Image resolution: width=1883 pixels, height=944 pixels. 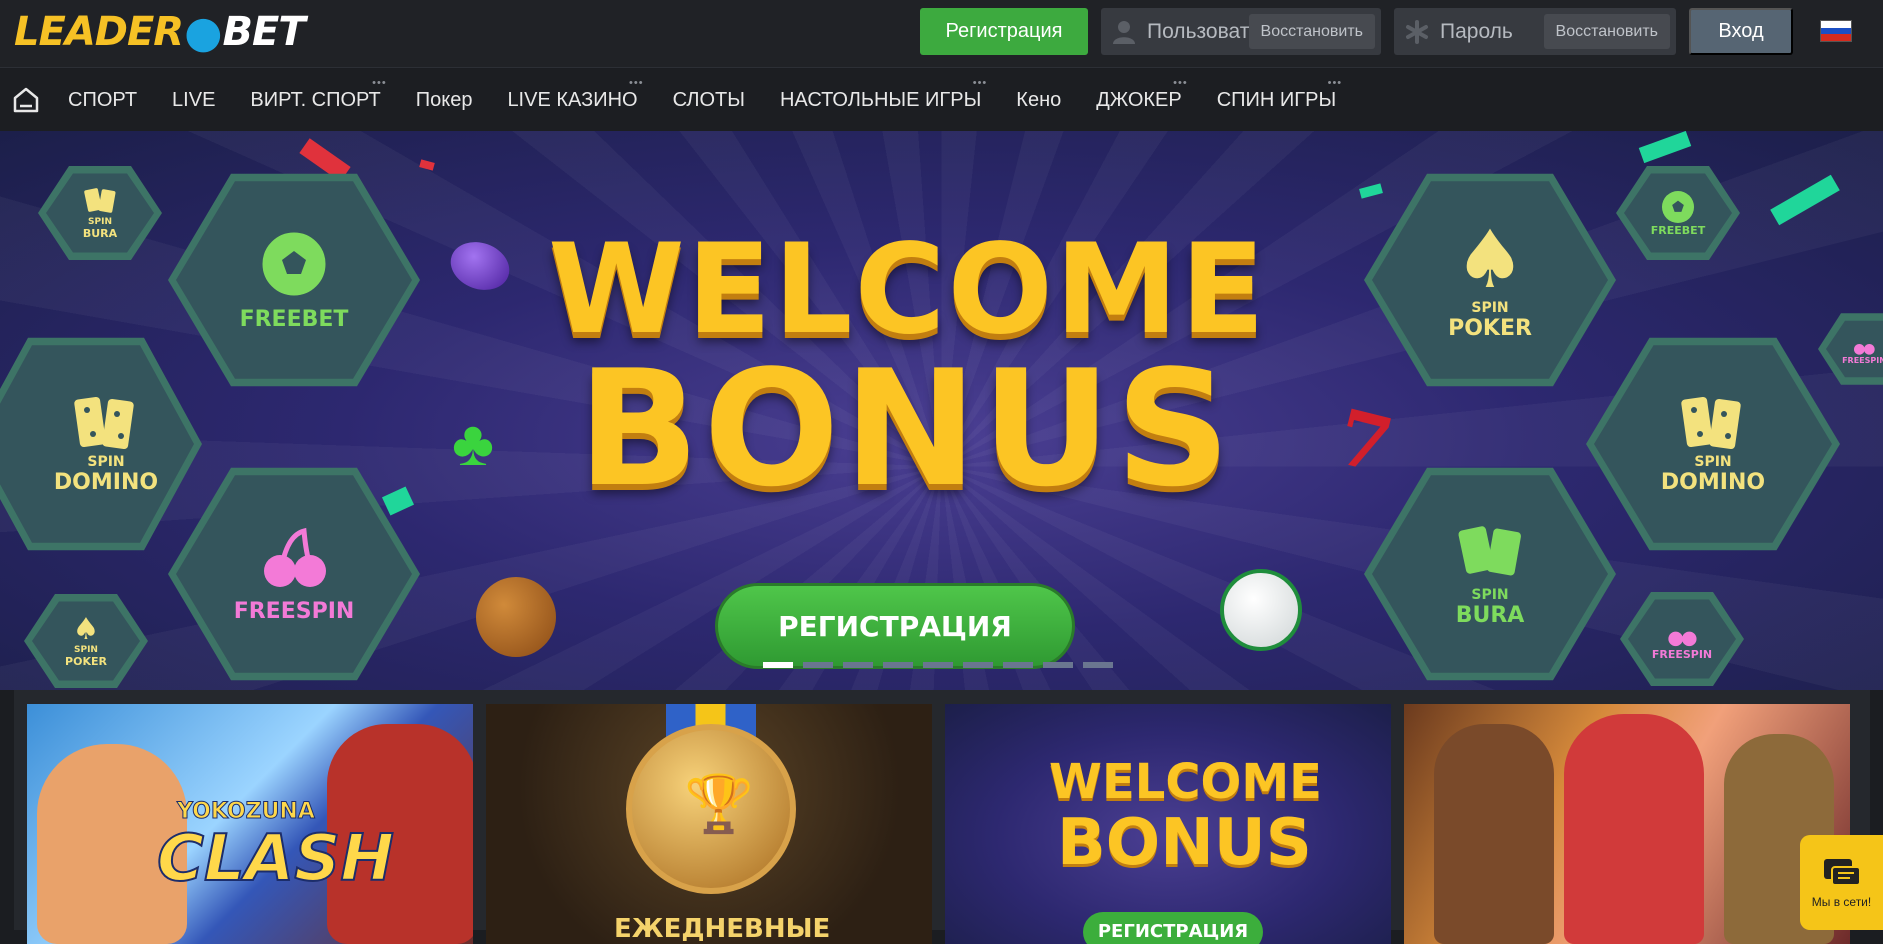 I want to click on promo-card-daily-tournaments: 🏆 ЕЖЕДНЕВНЫЕ, so click(x=709, y=824).